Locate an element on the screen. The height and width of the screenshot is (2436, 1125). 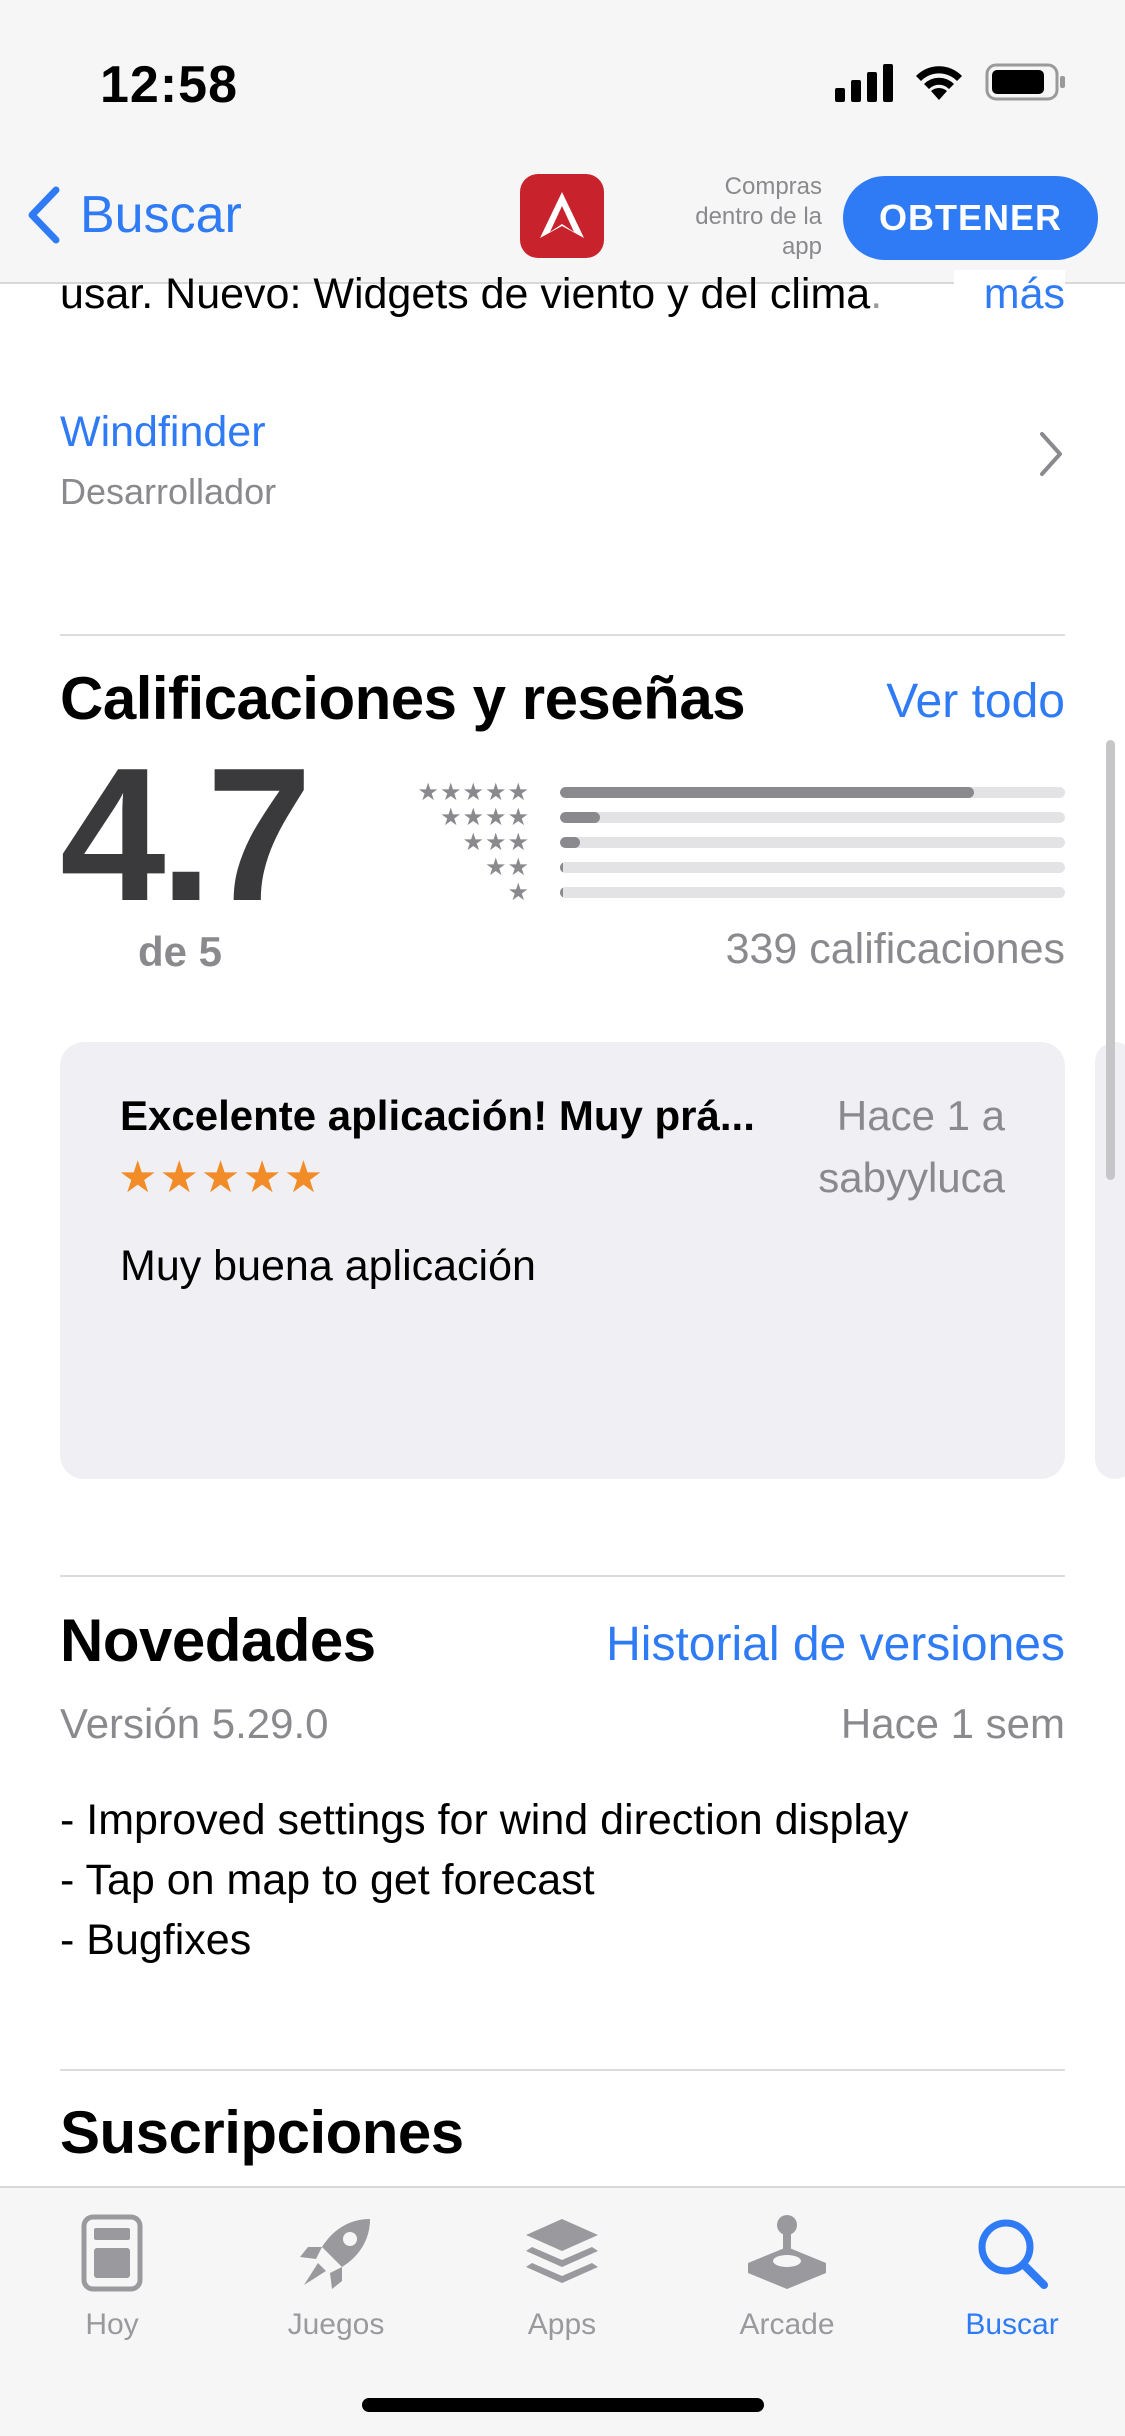
tab-arcade: Arcade is located at coordinates (787, 2275).